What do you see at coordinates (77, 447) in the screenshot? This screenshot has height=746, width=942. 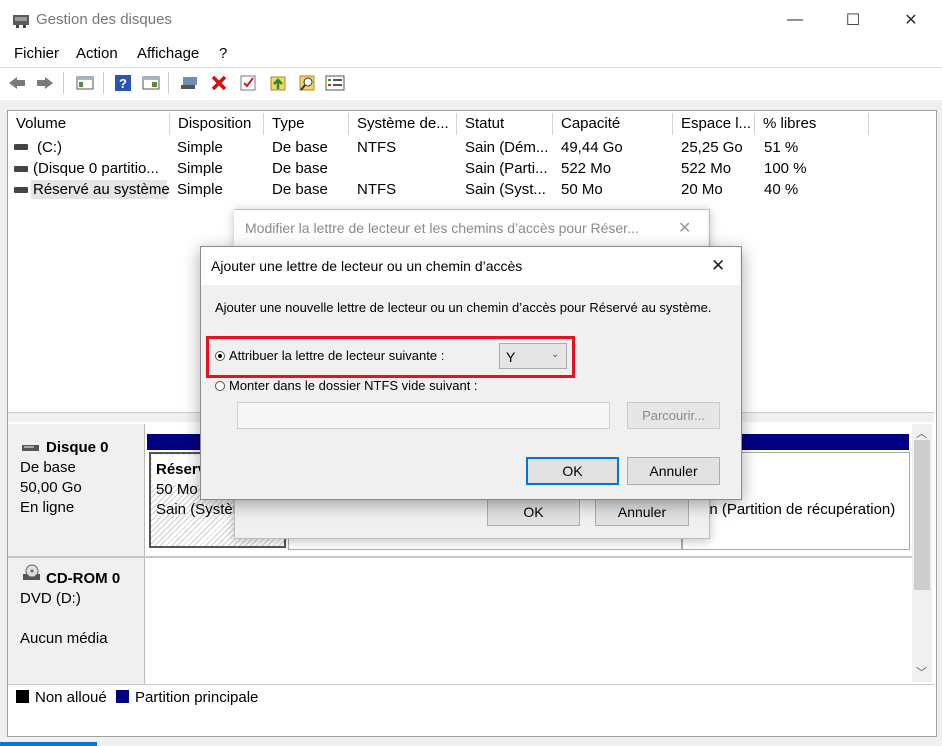 I see `disk0-name: Disque 0` at bounding box center [77, 447].